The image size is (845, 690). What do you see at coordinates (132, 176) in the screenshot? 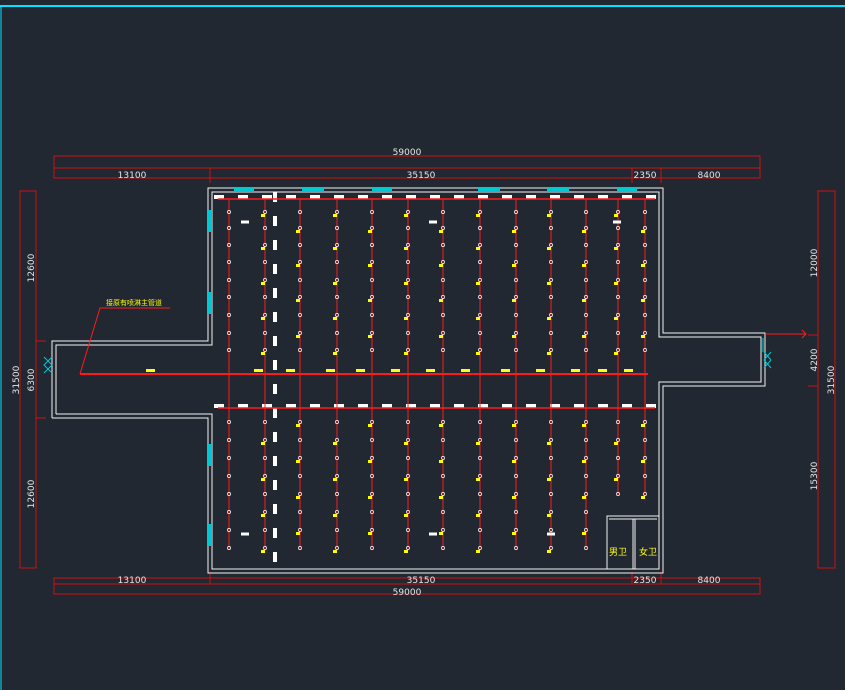
I see `dim-top-left: 13100` at bounding box center [132, 176].